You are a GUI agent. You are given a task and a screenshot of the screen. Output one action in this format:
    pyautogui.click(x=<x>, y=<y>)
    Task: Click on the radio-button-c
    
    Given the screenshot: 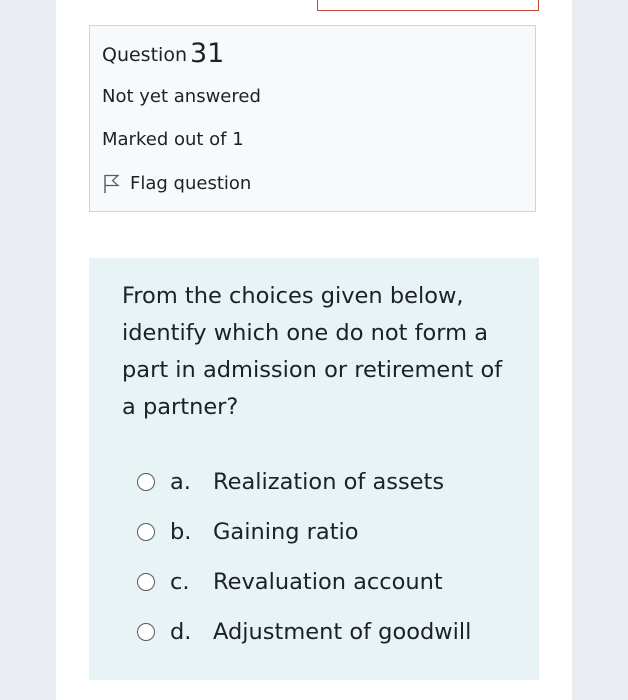 What is the action you would take?
    pyautogui.click(x=146, y=582)
    